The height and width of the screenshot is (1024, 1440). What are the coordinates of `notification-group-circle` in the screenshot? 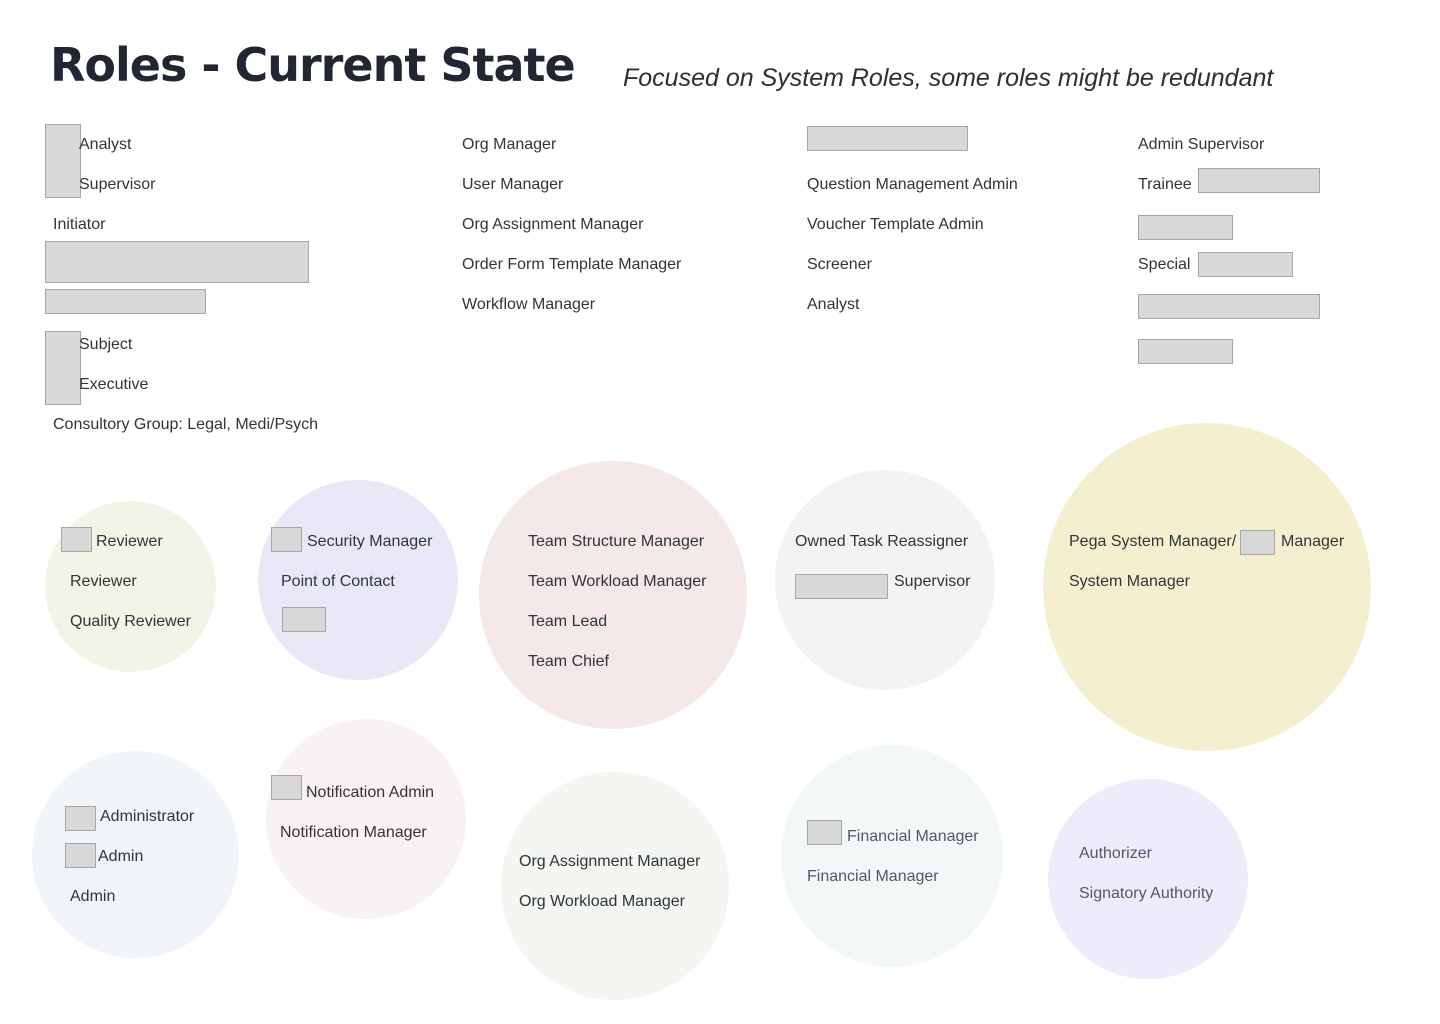 It's located at (366, 819).